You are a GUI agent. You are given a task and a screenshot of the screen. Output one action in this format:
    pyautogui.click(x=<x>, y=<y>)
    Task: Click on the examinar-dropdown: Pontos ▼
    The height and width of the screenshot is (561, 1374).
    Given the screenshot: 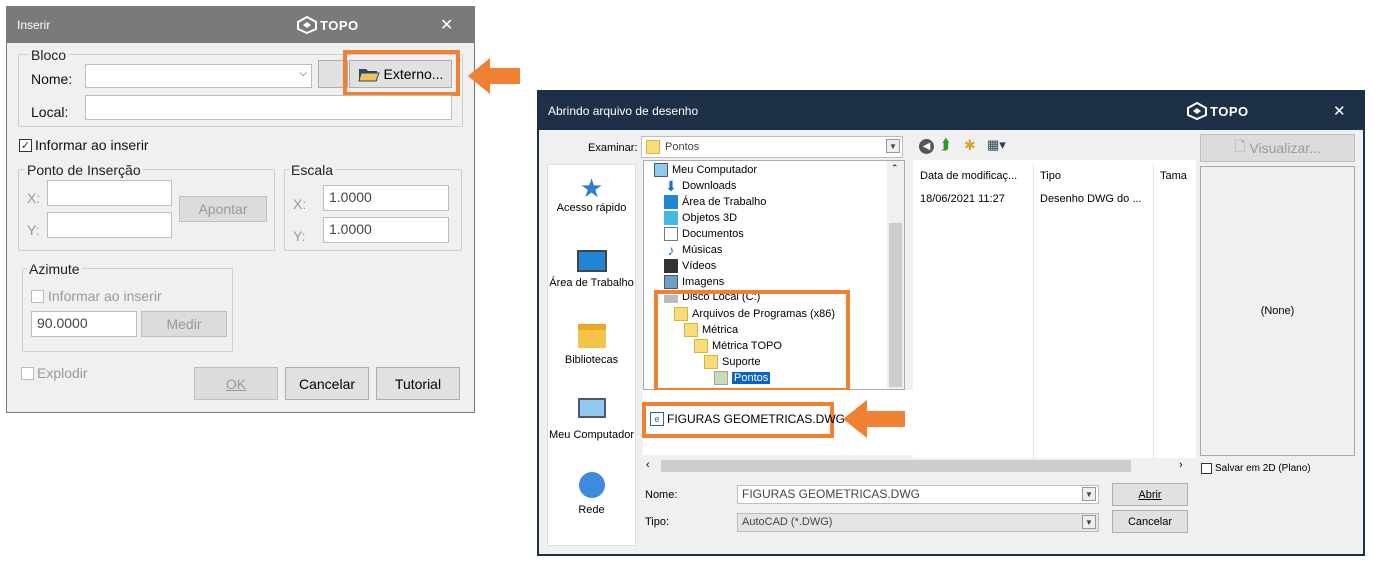 What is the action you would take?
    pyautogui.click(x=772, y=147)
    